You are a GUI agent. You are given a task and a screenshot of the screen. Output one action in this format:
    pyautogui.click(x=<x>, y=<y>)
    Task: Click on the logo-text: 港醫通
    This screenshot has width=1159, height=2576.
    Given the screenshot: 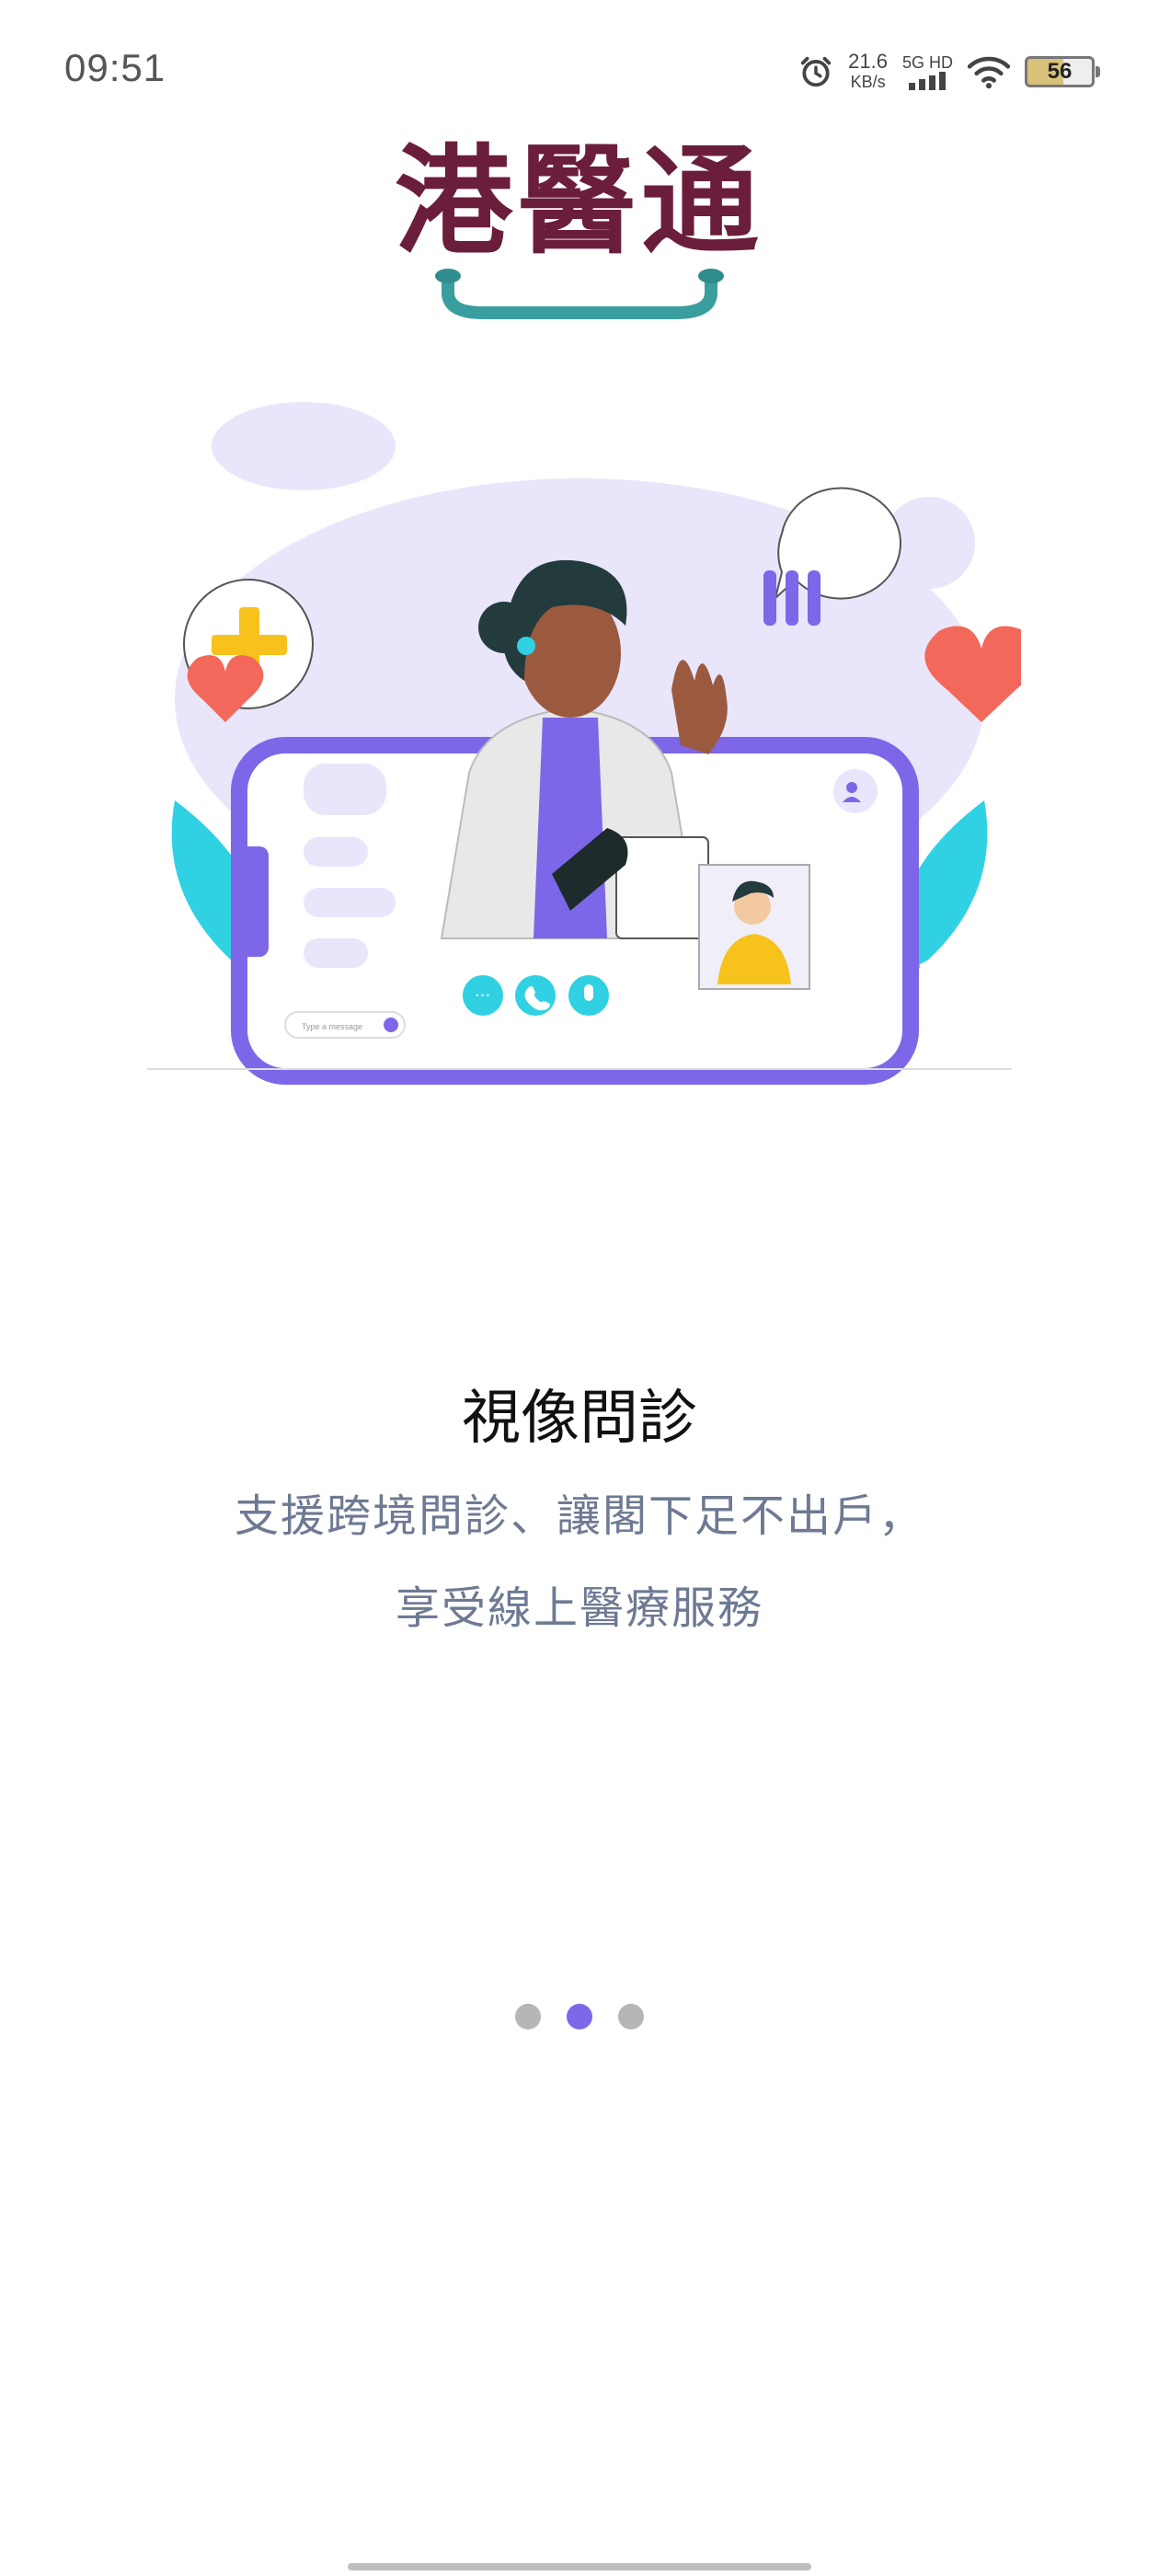 What is the action you would take?
    pyautogui.click(x=579, y=201)
    